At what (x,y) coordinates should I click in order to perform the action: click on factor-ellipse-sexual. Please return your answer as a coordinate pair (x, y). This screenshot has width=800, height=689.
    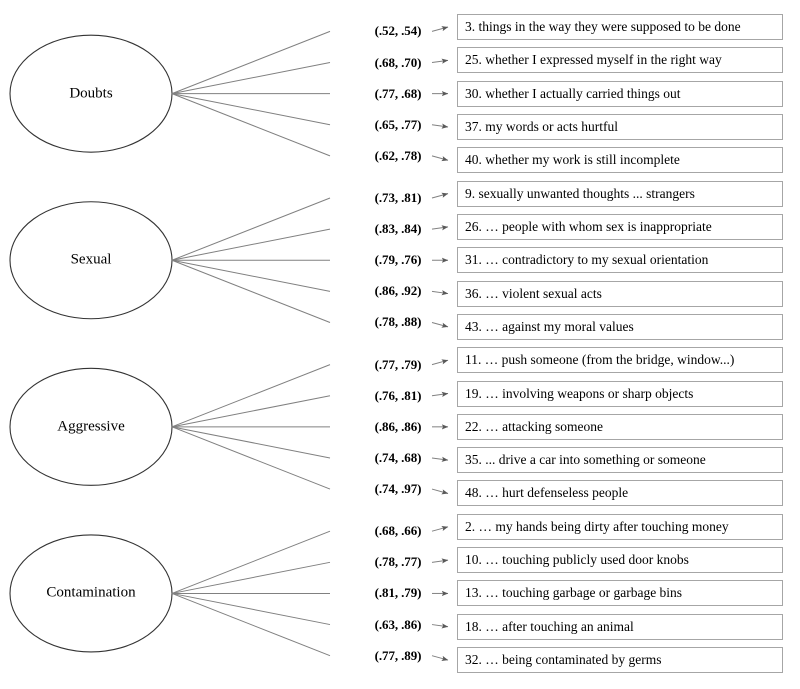
    Looking at the image, I should click on (91, 260).